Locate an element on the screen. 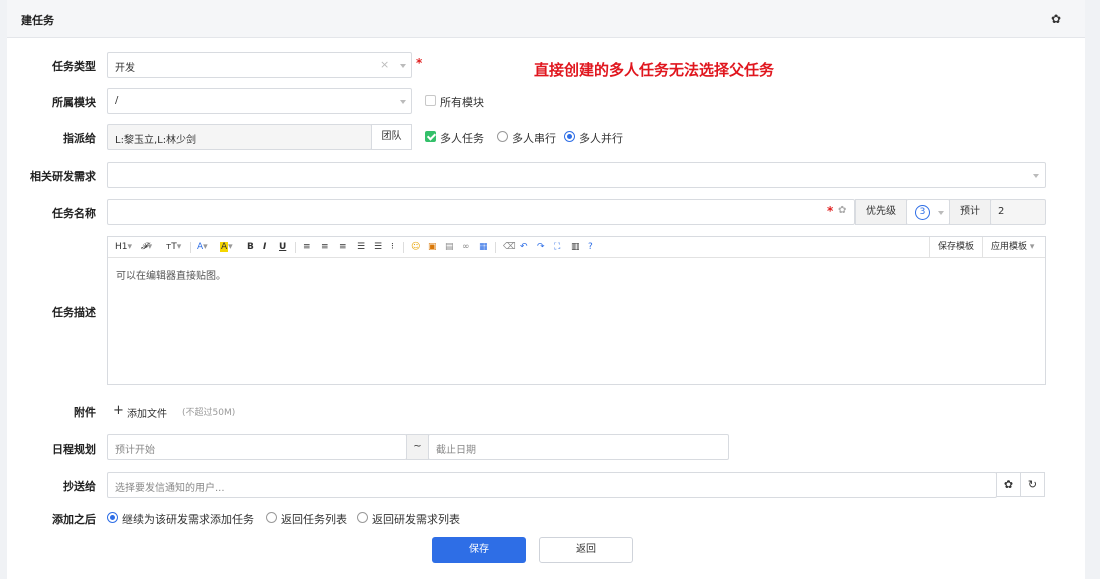 This screenshot has height=579, width=1100. fullscreen-icon: ⛶ is located at coordinates (557, 247).